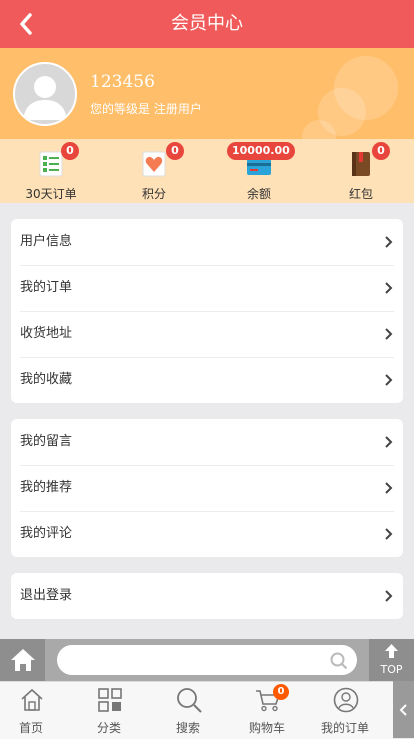 This screenshot has width=414, height=739. I want to click on bottom-search-bar: TOP, so click(207, 660).